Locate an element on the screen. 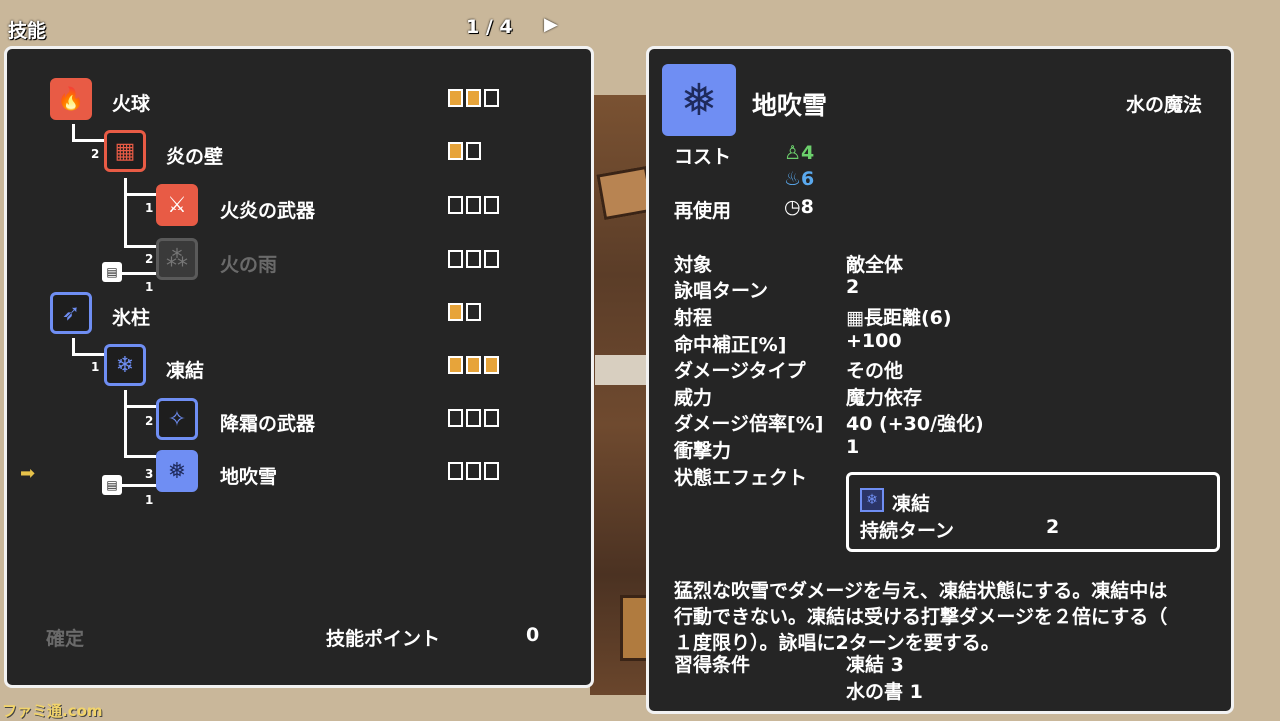 The image size is (1280, 721). snowflake-icon: ❄ is located at coordinates (125, 365).